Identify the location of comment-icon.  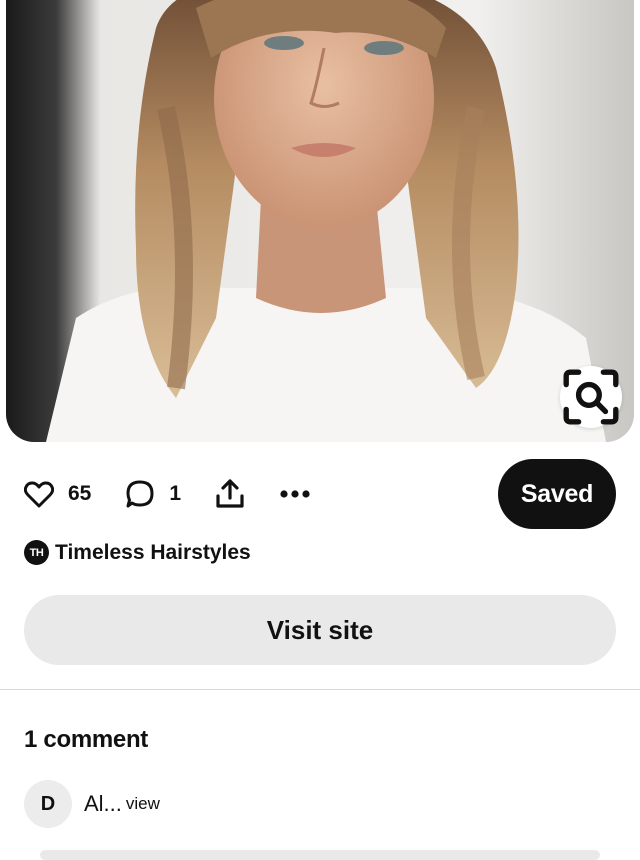
(140, 494).